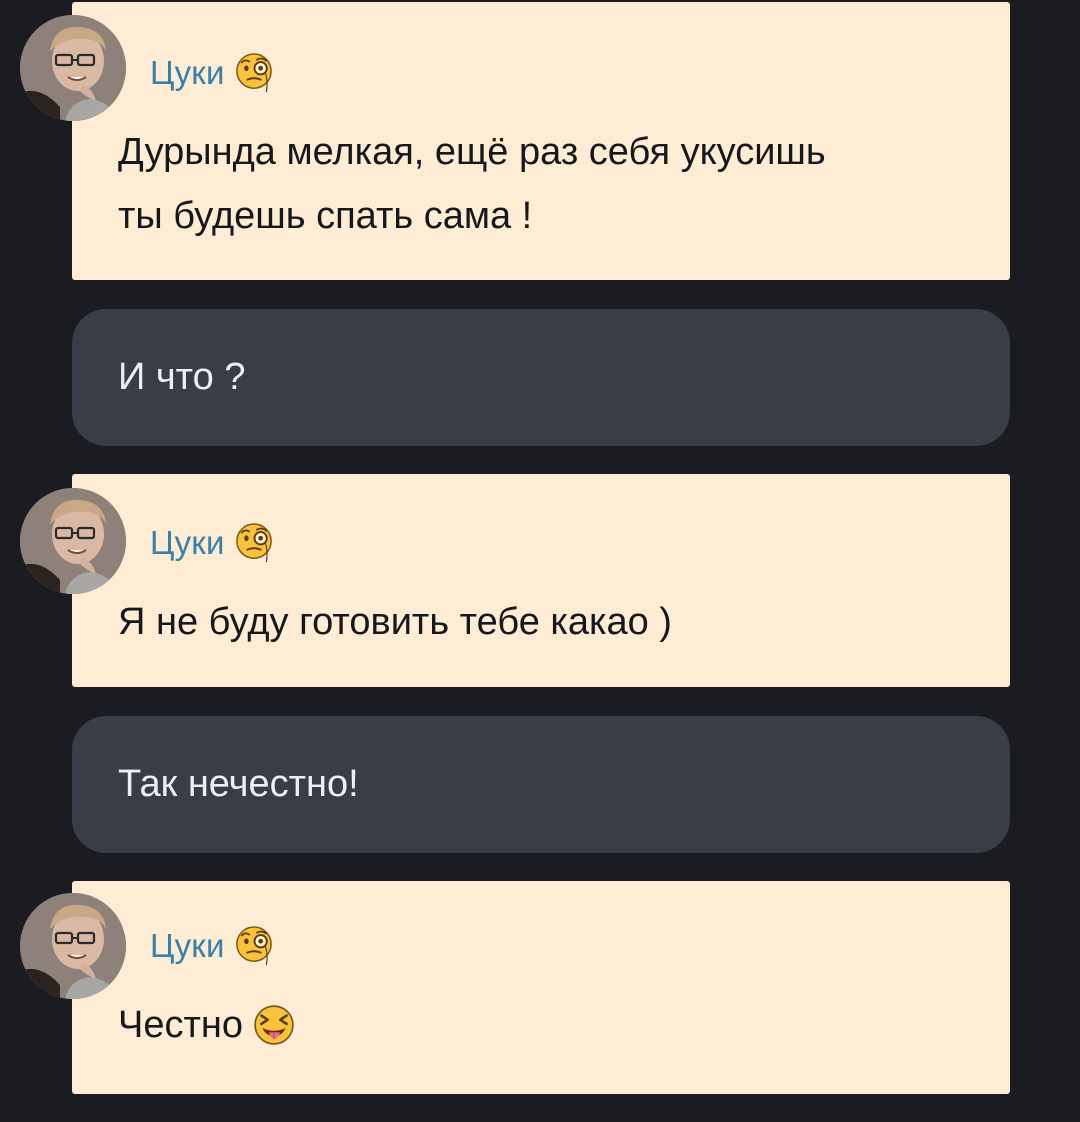  What do you see at coordinates (472, 152) in the screenshot?
I see `message-line: Дурында мелкая, ещё раз себя укусишь` at bounding box center [472, 152].